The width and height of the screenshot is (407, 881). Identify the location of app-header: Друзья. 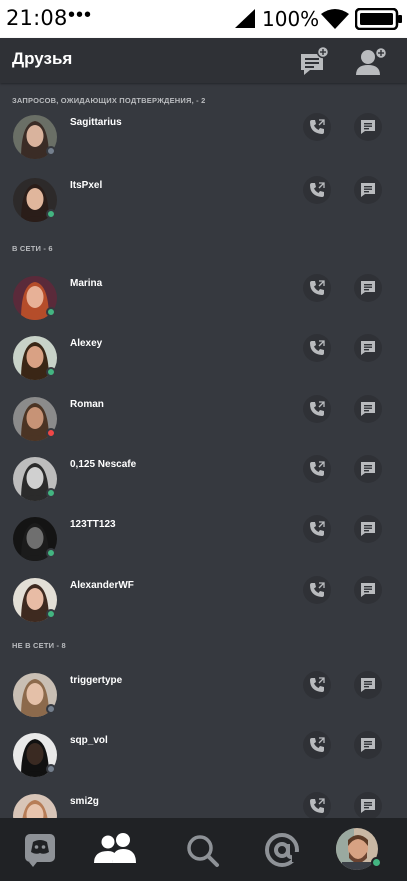
(203, 60).